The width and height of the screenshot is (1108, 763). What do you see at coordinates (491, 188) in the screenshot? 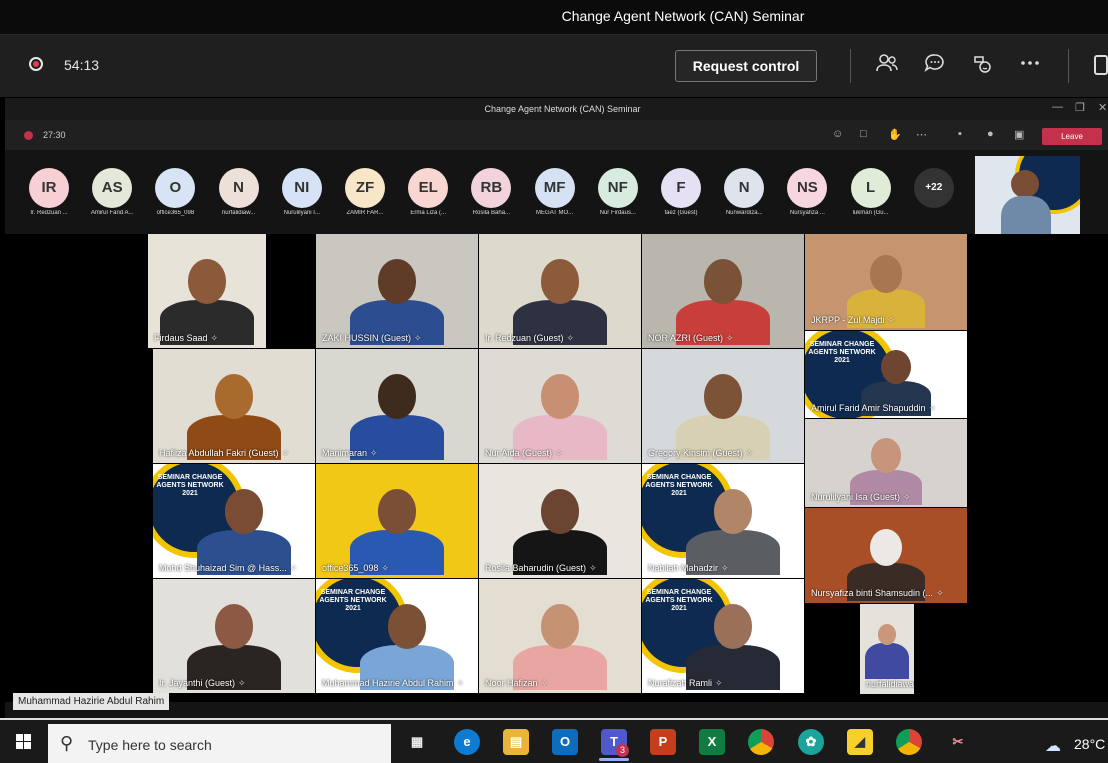
I see `avatar-initials: RB` at bounding box center [491, 188].